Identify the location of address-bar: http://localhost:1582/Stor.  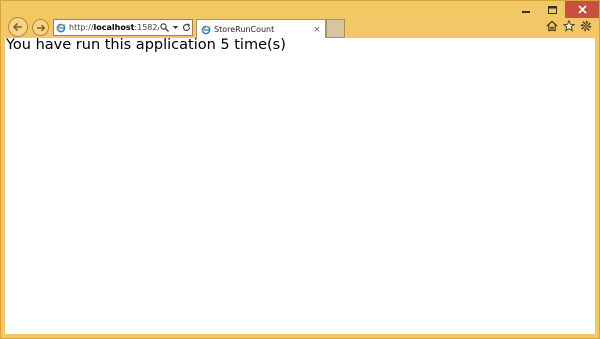
(123, 27).